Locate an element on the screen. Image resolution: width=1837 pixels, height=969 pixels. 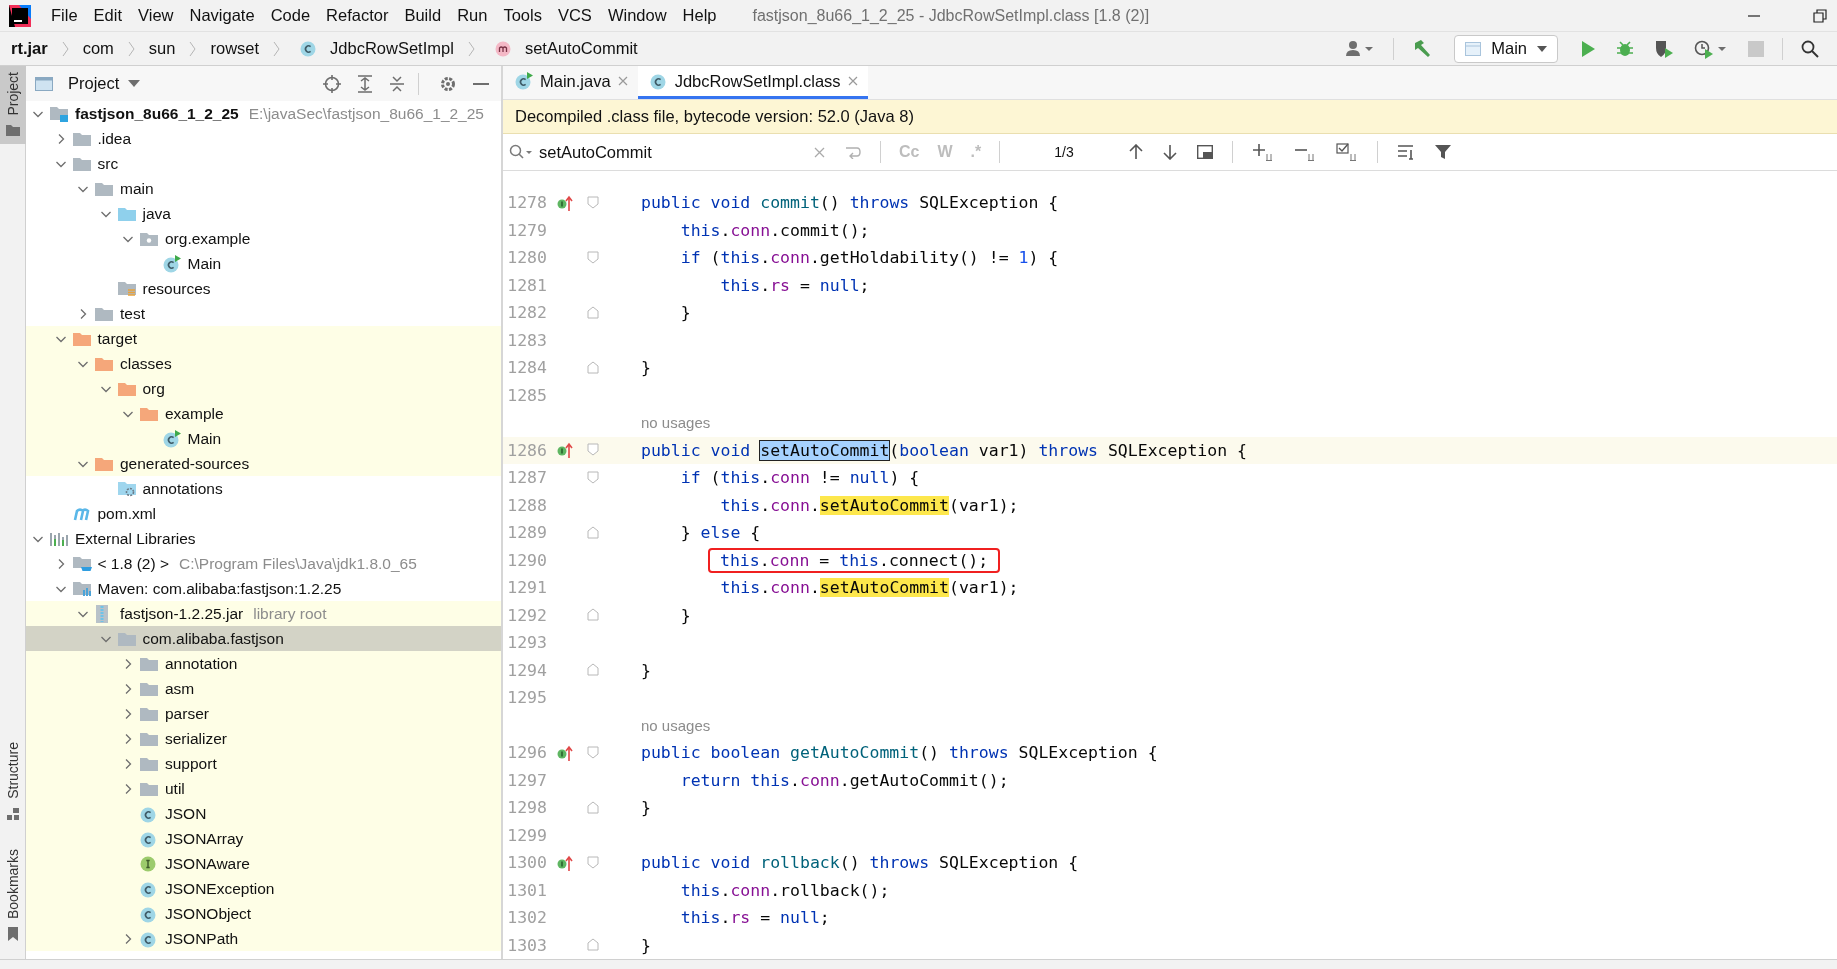
editor-tab: JdbcRowSetImpl.class is located at coordinates (752, 82).